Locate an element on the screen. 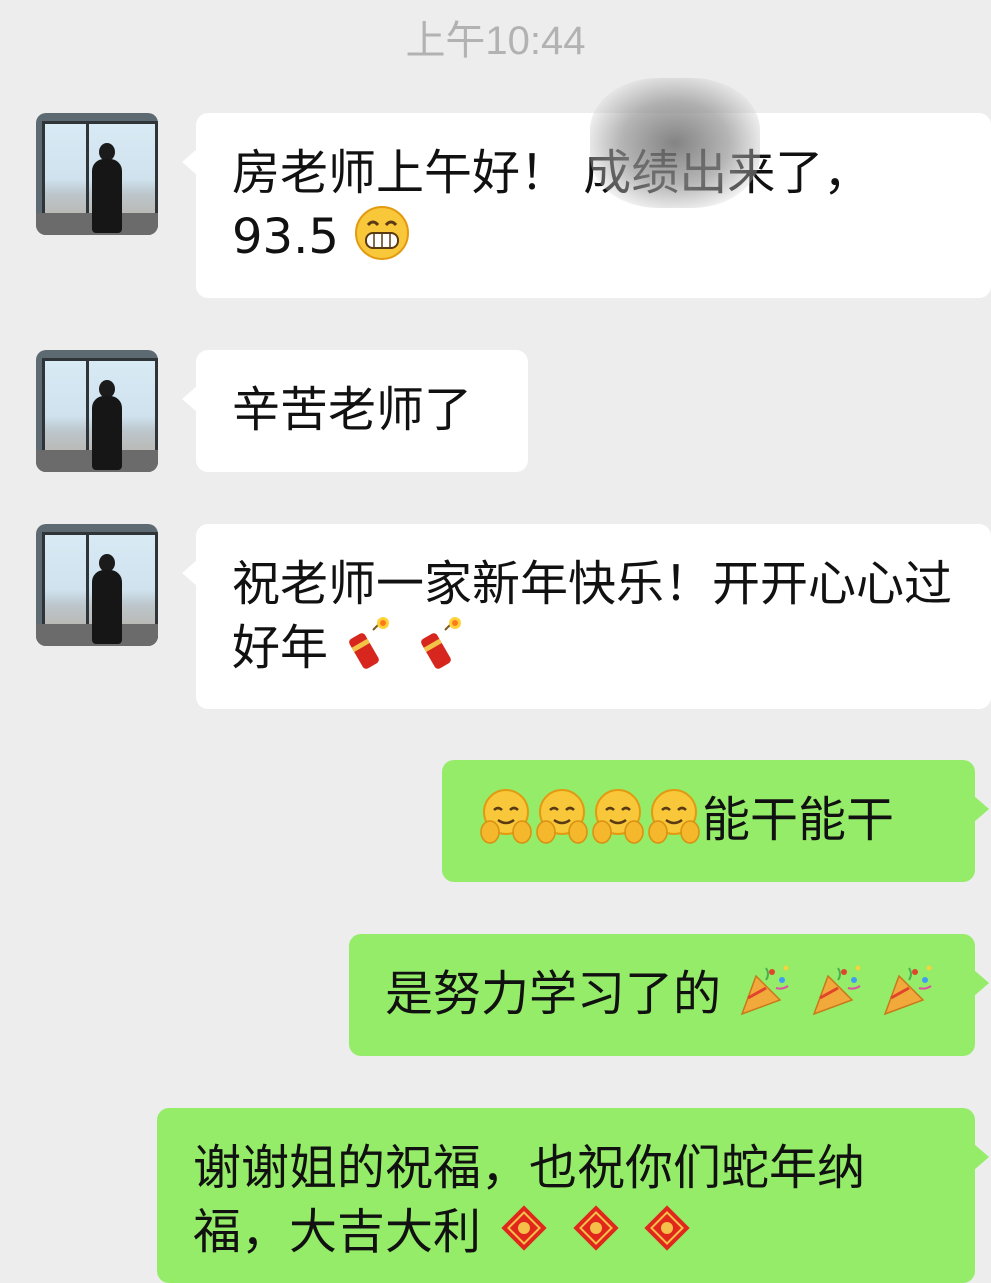 The width and height of the screenshot is (991, 1283). message-text: 辛苦老师了 is located at coordinates (352, 410).